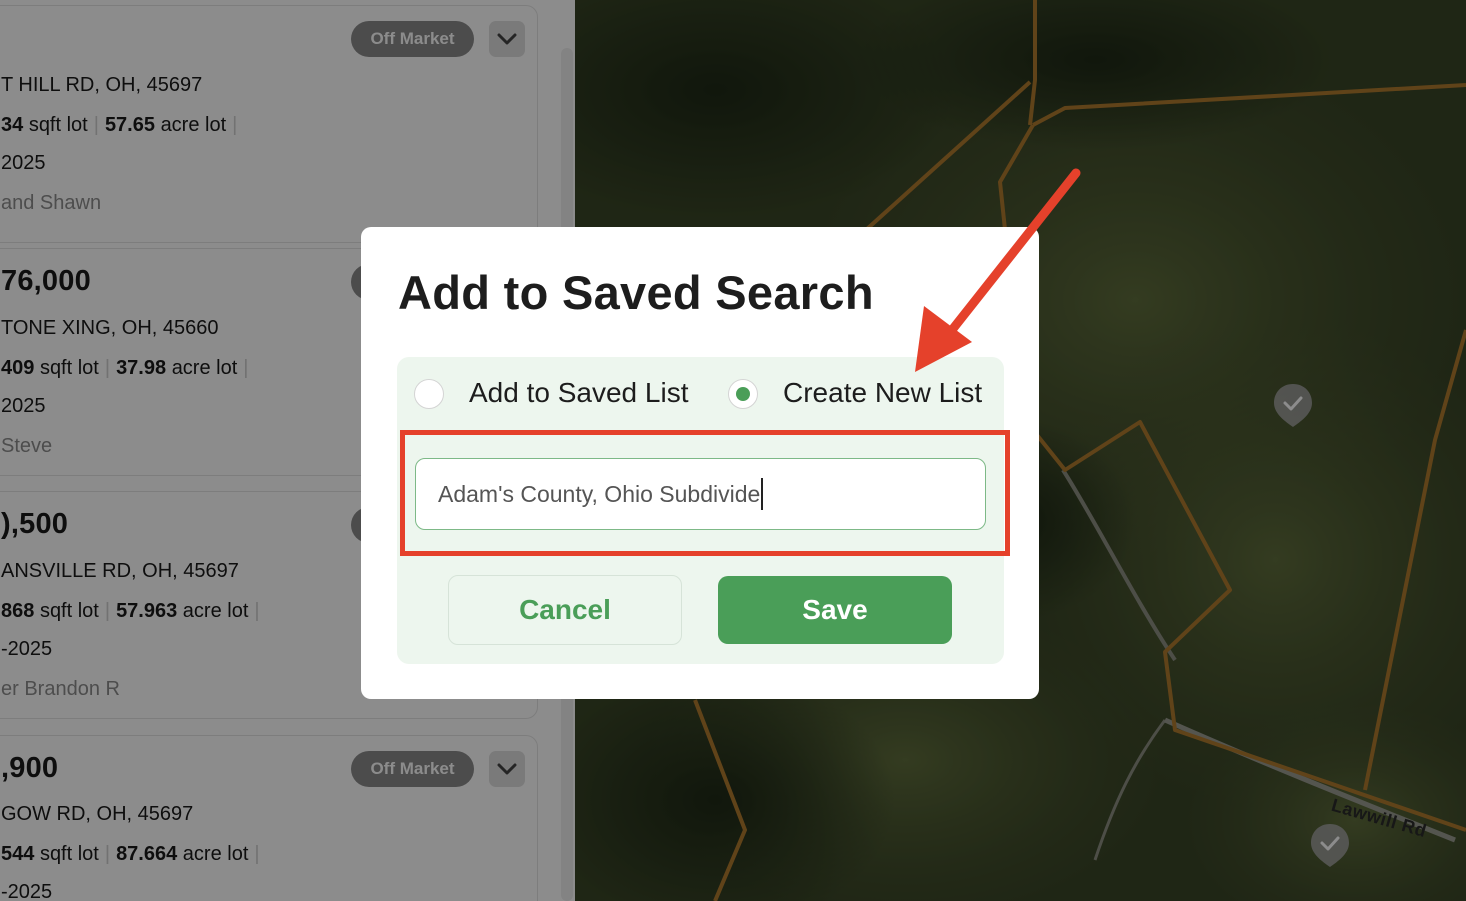  I want to click on save-button: Save, so click(835, 610).